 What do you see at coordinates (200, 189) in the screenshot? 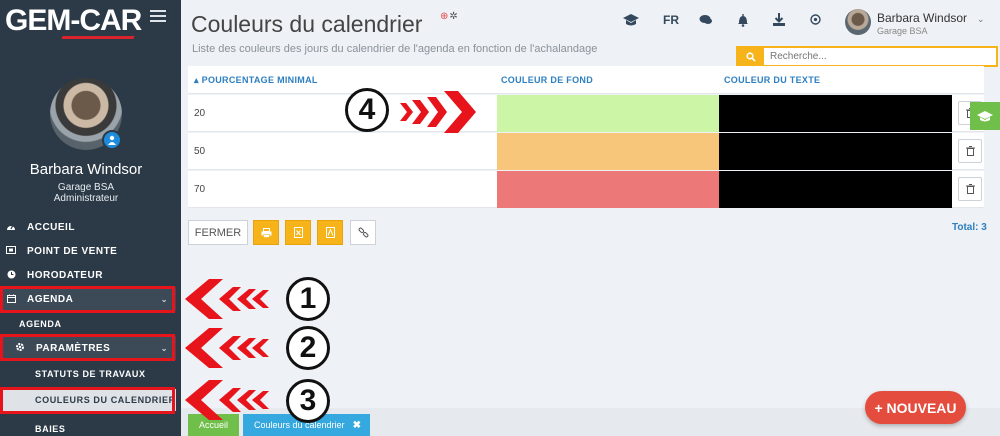
I see `cell-min-pct: 70` at bounding box center [200, 189].